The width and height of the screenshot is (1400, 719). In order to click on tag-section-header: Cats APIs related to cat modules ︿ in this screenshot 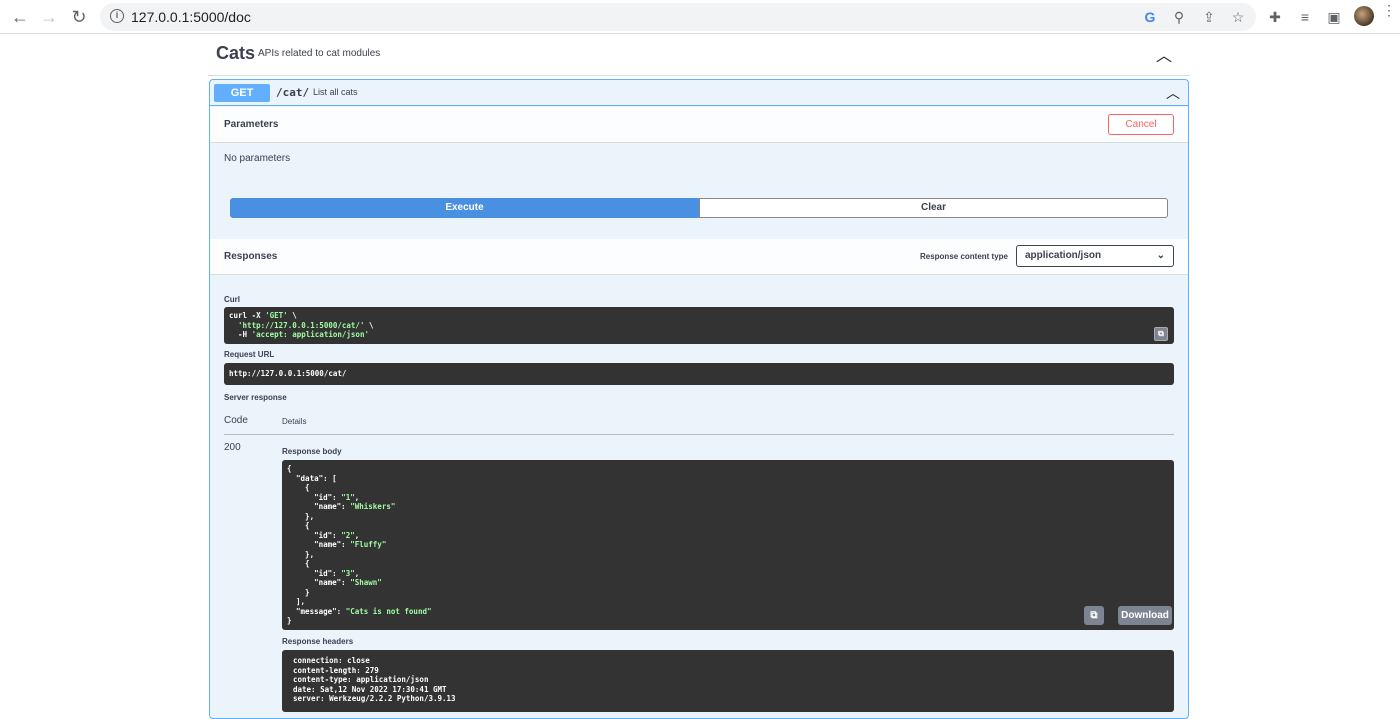, I will do `click(699, 55)`.